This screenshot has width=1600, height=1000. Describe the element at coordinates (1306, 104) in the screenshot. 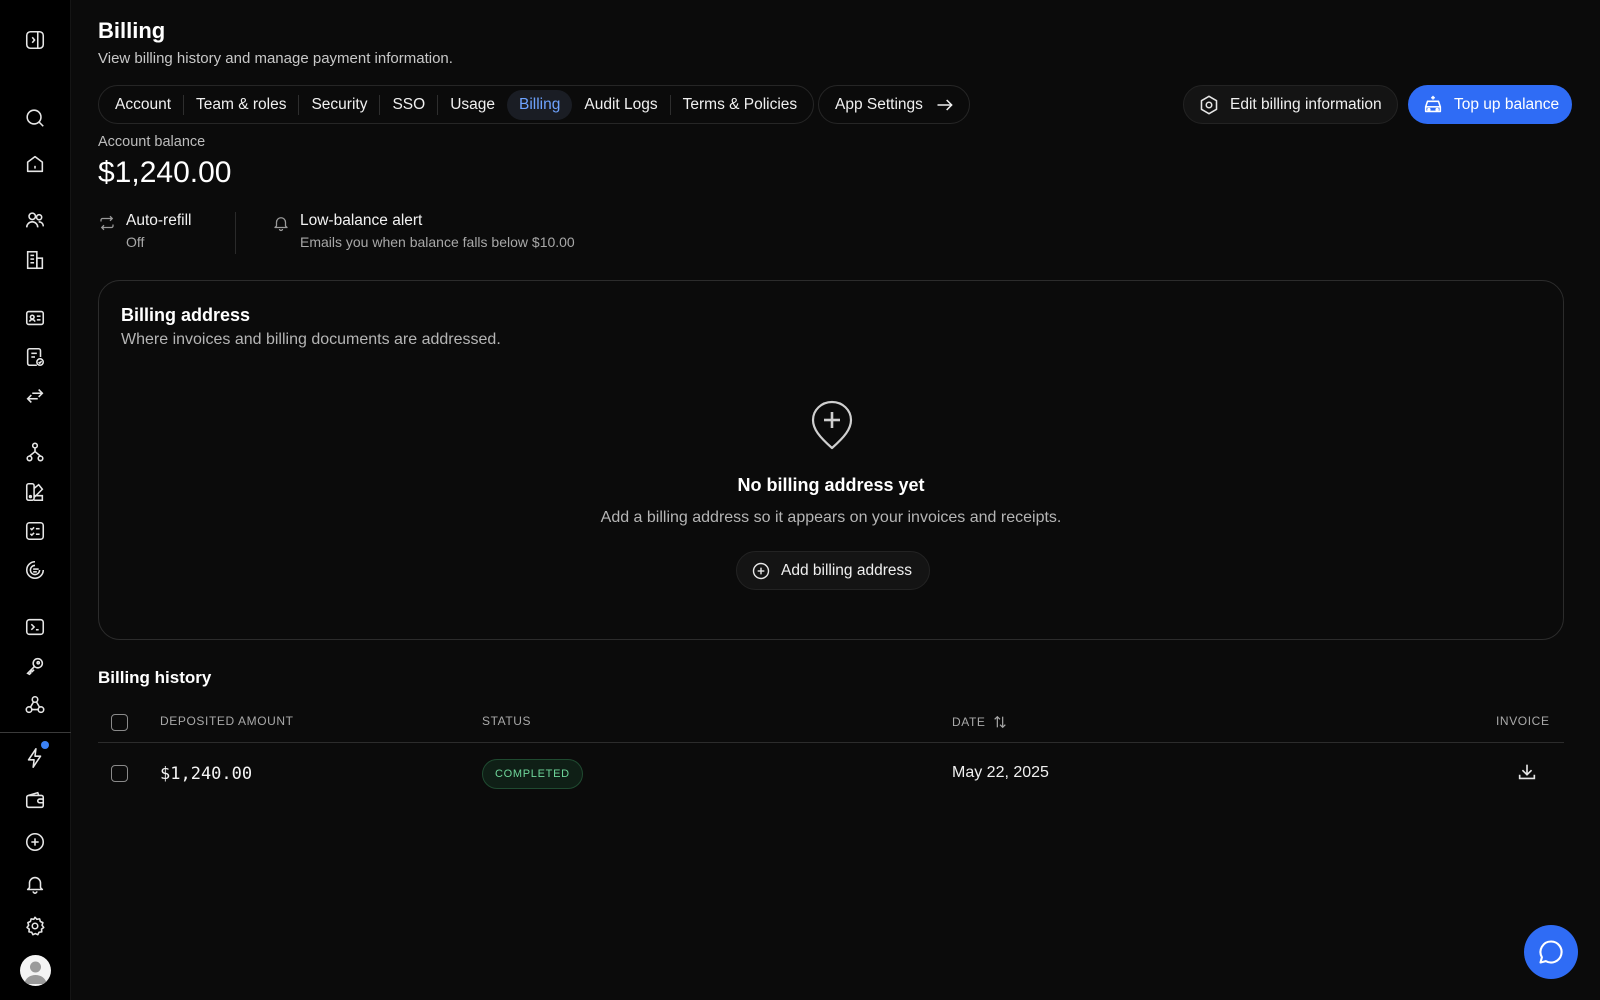

I see `edit-billing-label: Edit billing information` at that location.